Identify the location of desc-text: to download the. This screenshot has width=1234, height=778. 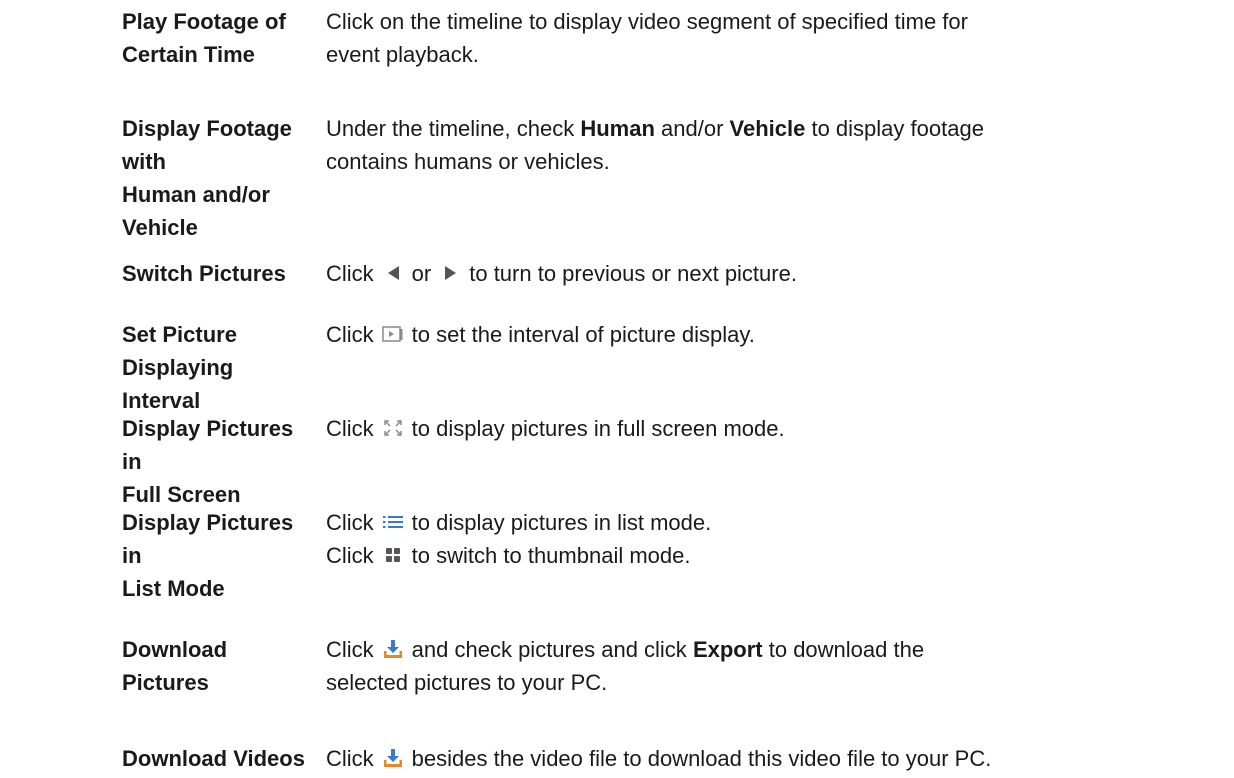
(843, 649).